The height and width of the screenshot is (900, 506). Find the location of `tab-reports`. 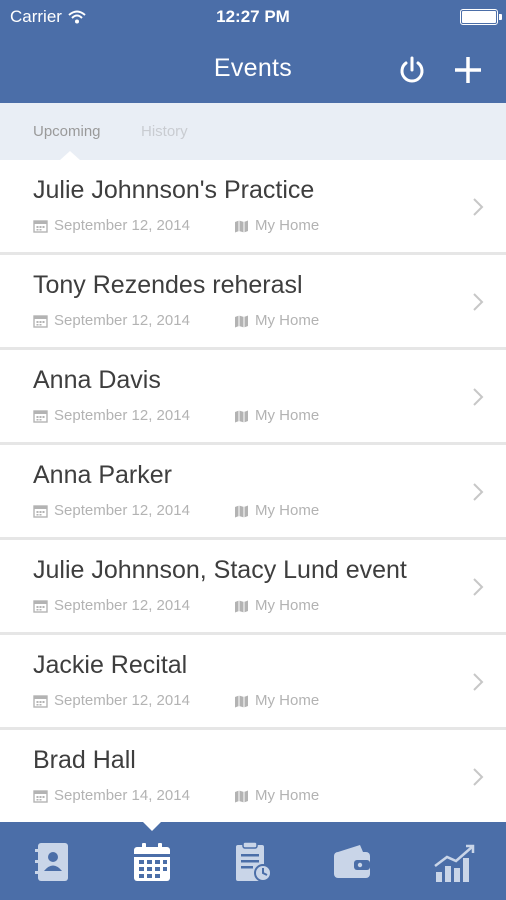

tab-reports is located at coordinates (454, 862).